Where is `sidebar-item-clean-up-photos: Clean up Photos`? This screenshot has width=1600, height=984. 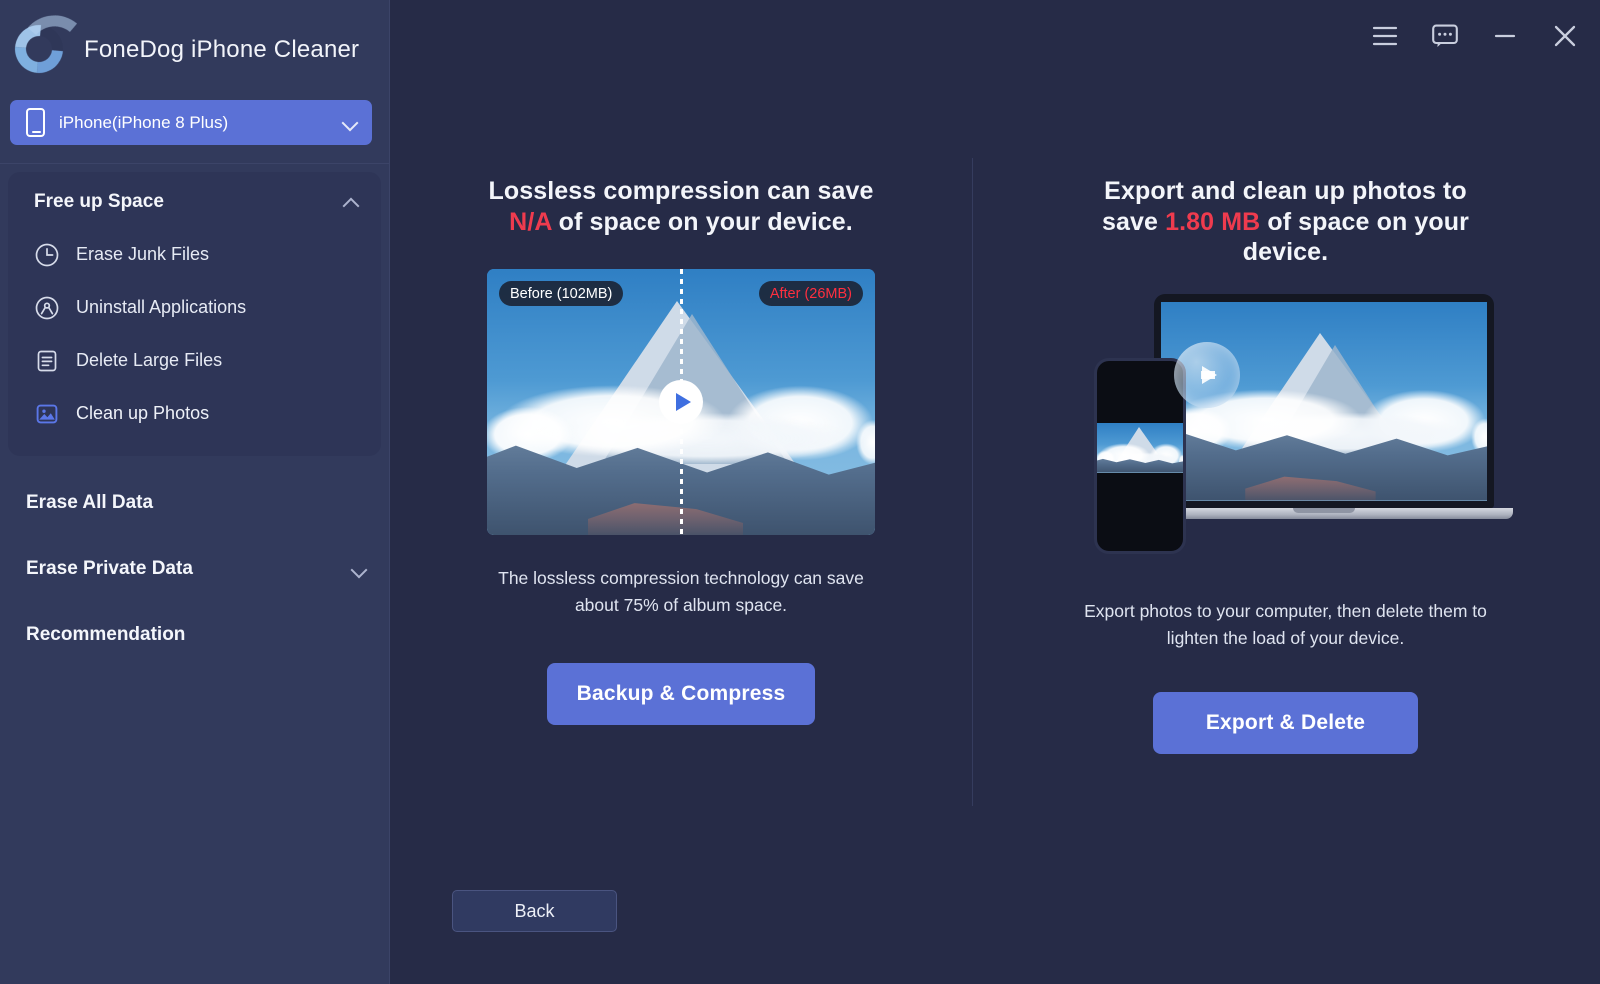
sidebar-item-clean-up-photos: Clean up Photos is located at coordinates (194, 413).